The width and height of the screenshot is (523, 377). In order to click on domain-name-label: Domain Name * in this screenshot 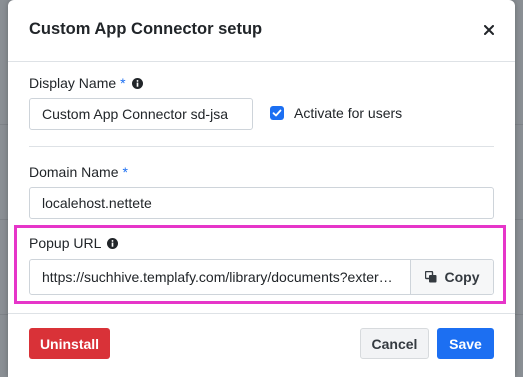, I will do `click(78, 172)`.